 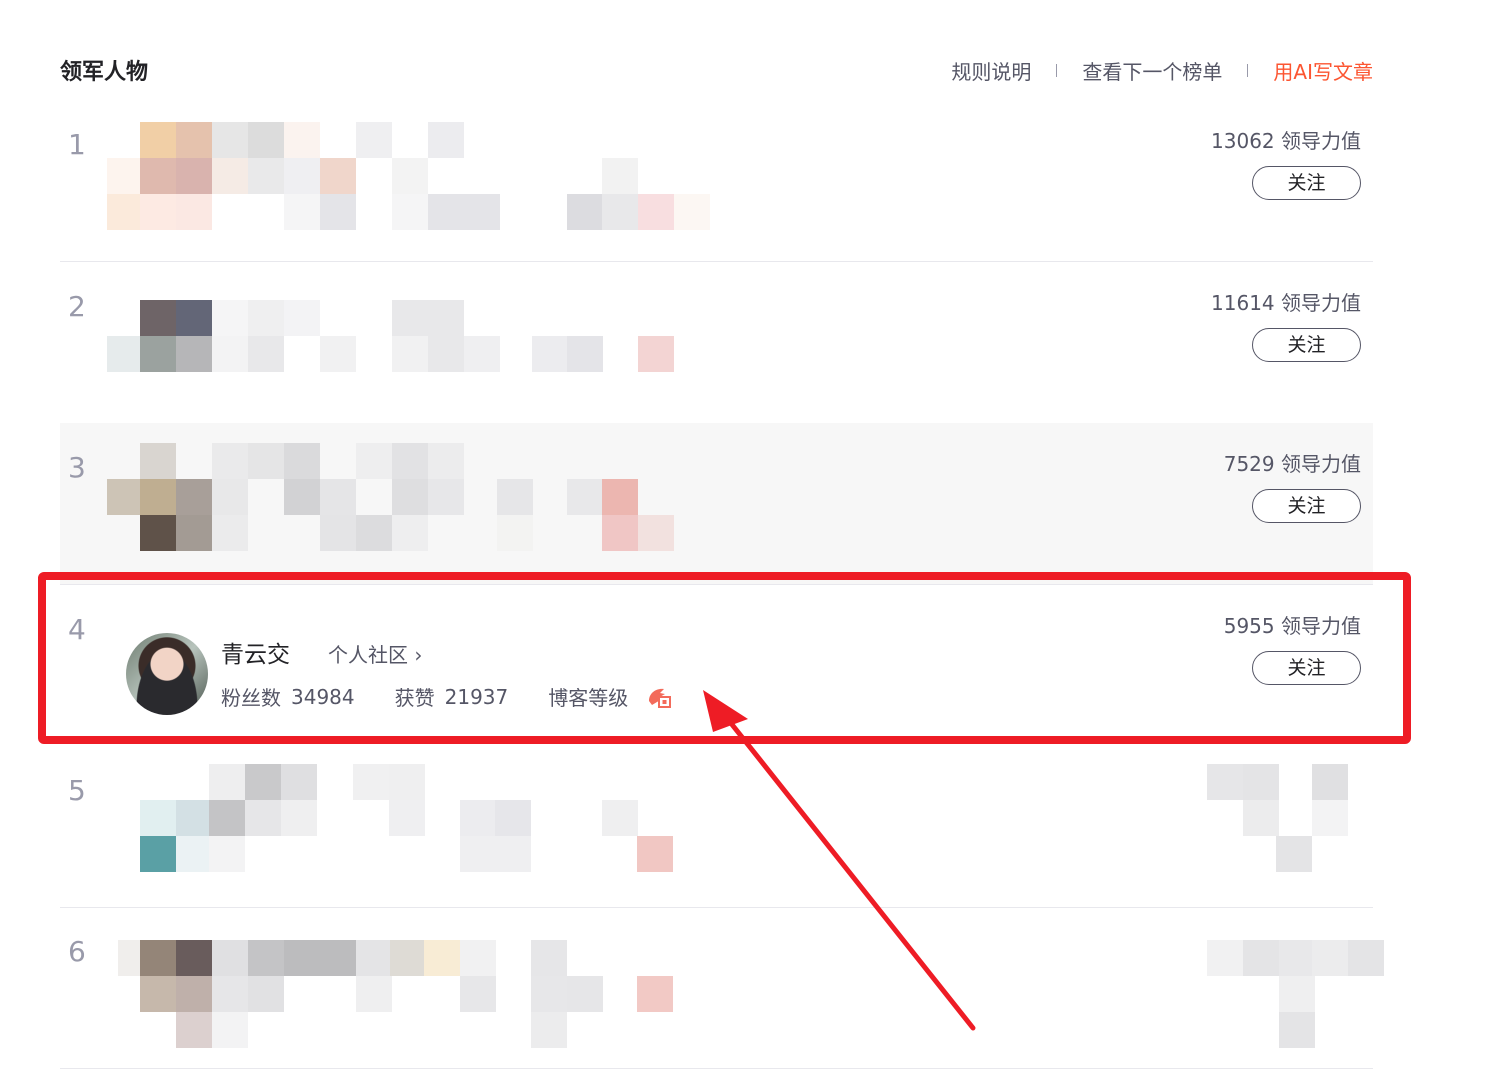 I want to click on user-name: 青云交, so click(x=255, y=652).